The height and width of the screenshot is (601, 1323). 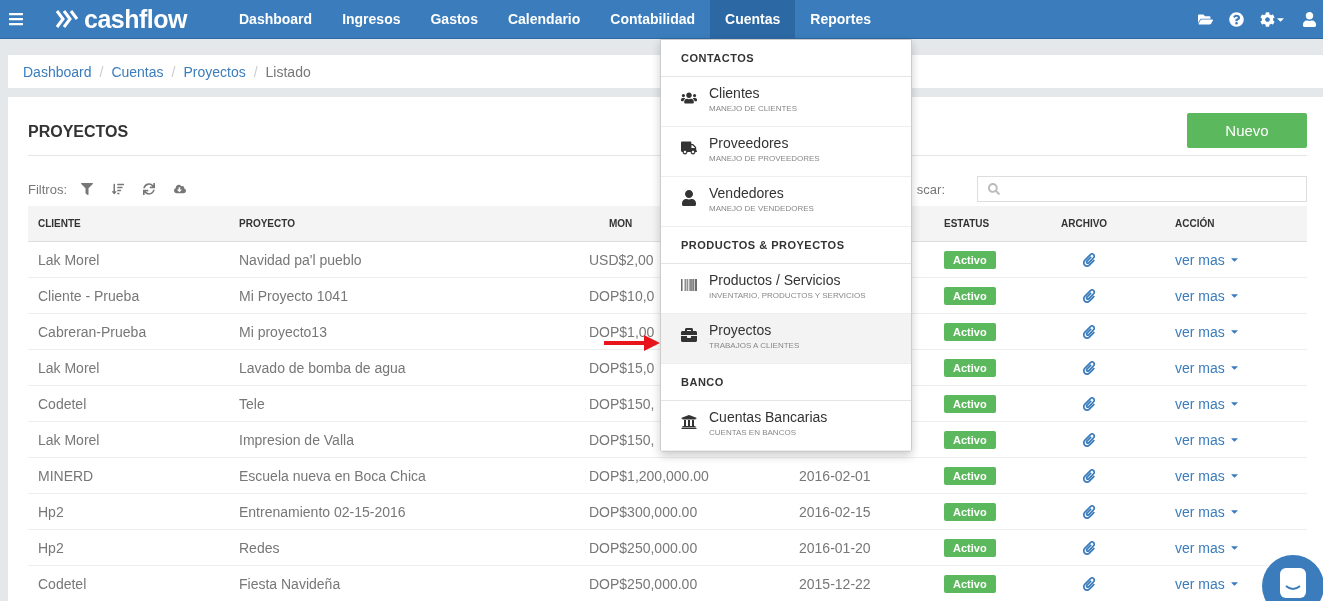 I want to click on menu-item: Clientes MANEJO DE CLIENTES, so click(x=786, y=102).